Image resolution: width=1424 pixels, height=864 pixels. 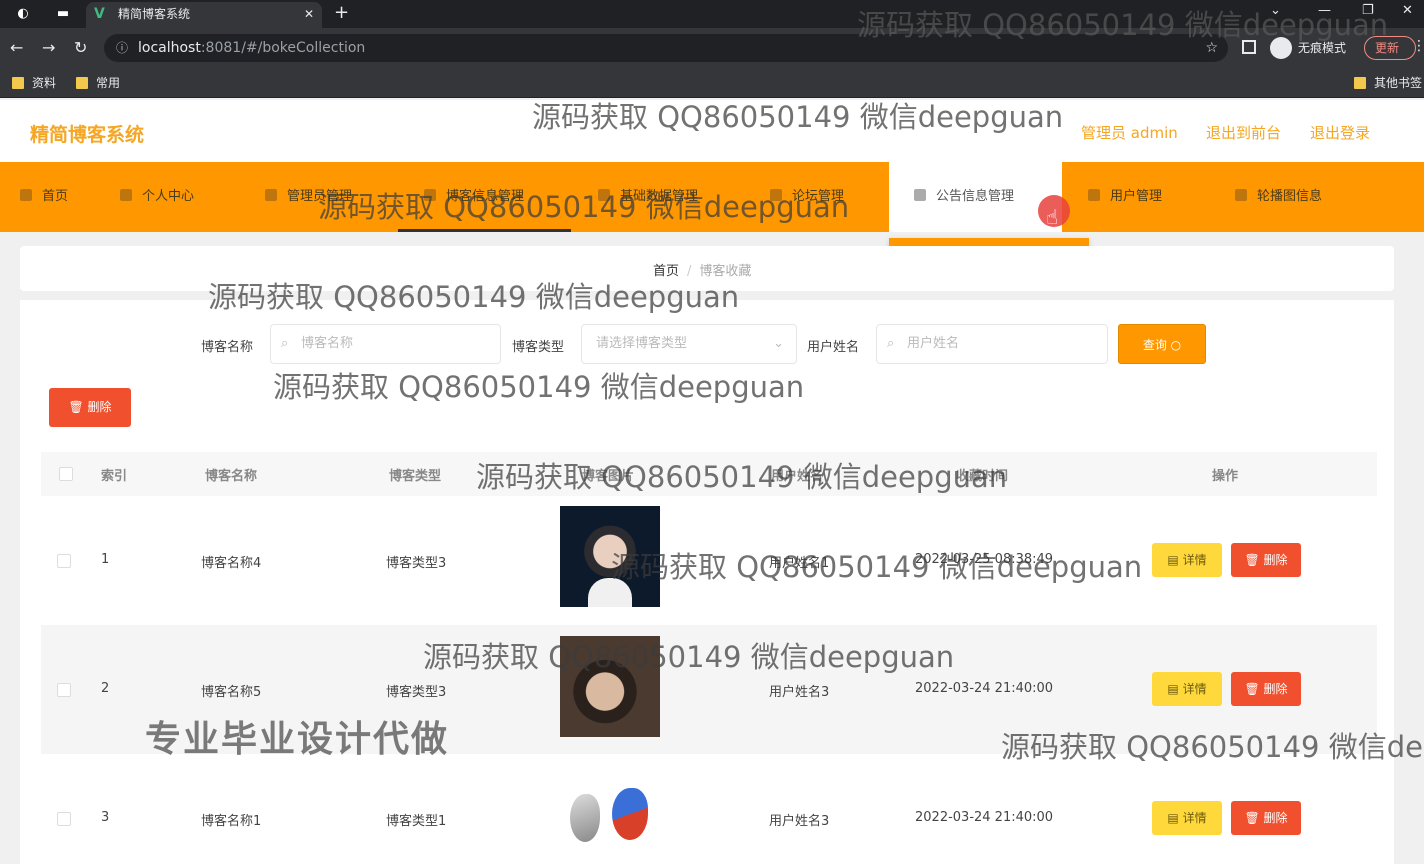 I want to click on browser-tab: V 精简博客系统 ✕, so click(x=204, y=15).